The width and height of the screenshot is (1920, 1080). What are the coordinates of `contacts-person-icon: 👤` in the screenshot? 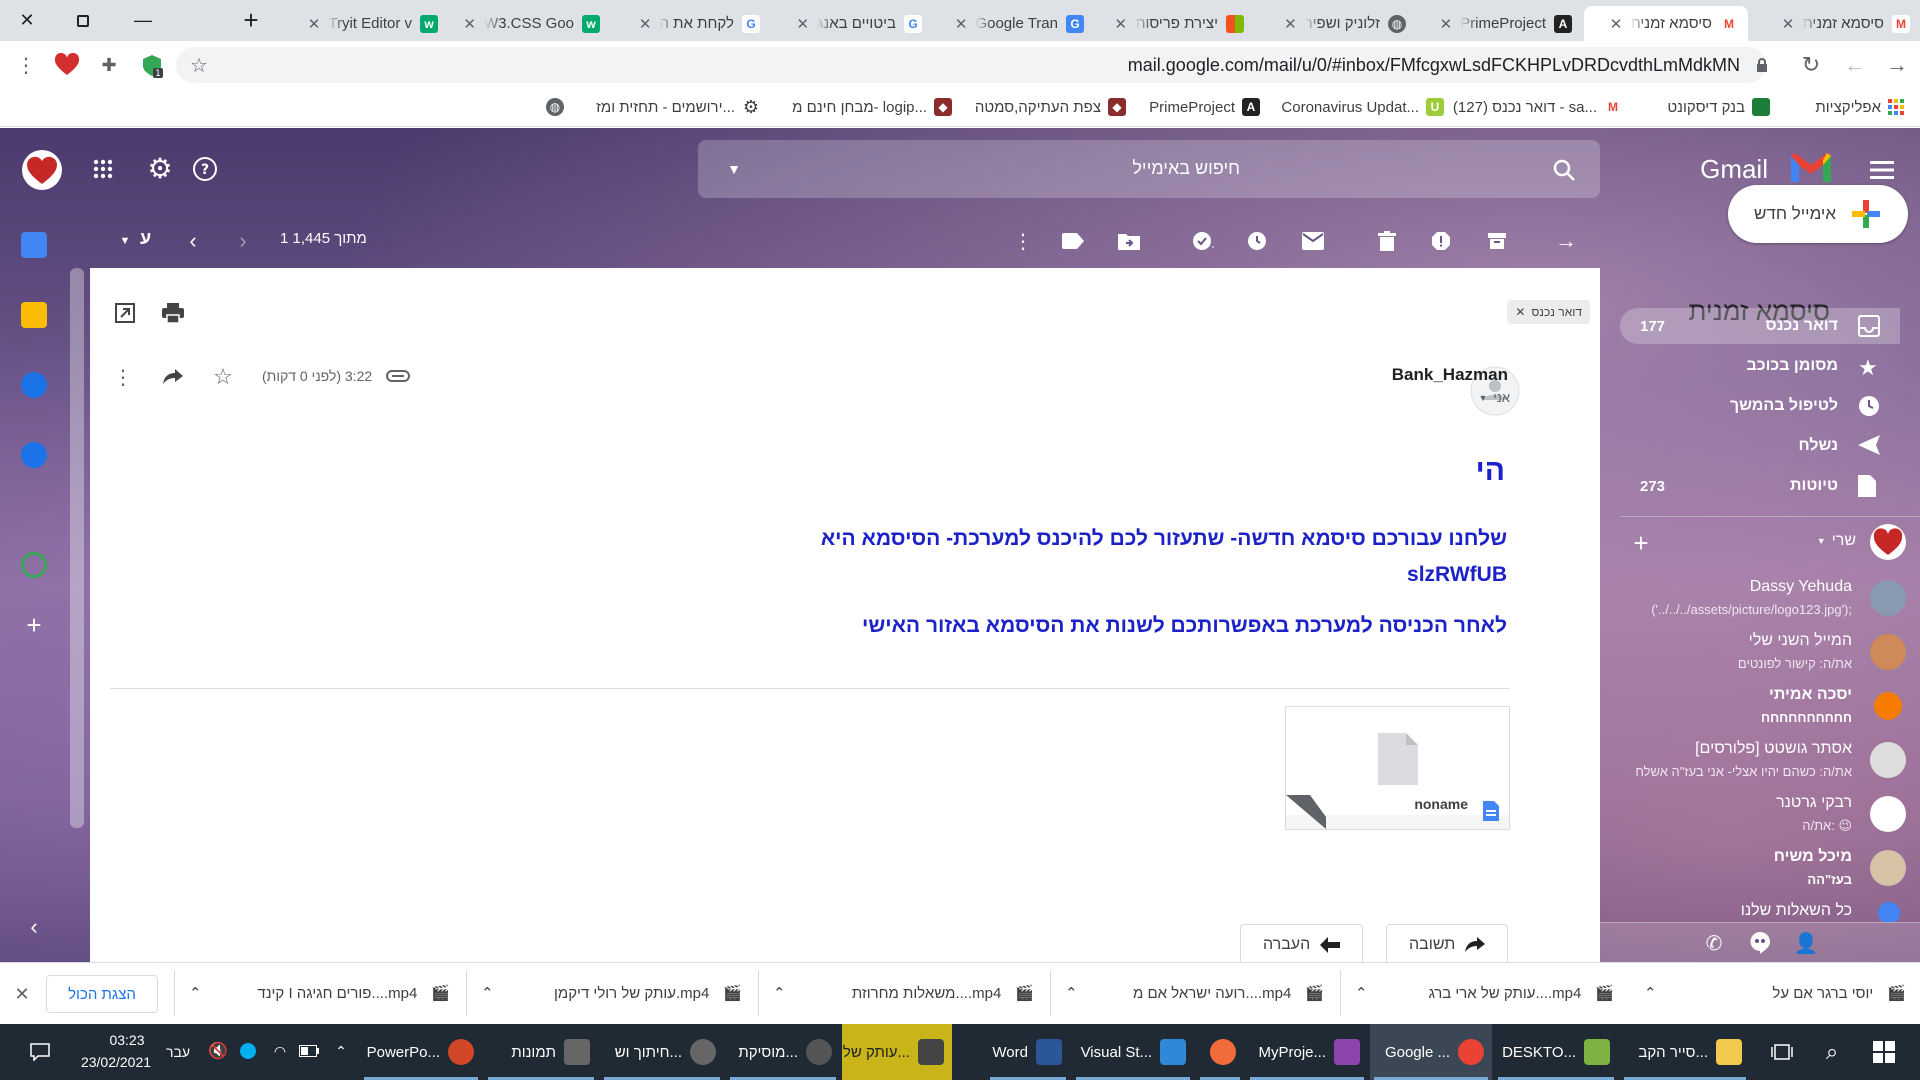 It's located at (1806, 943).